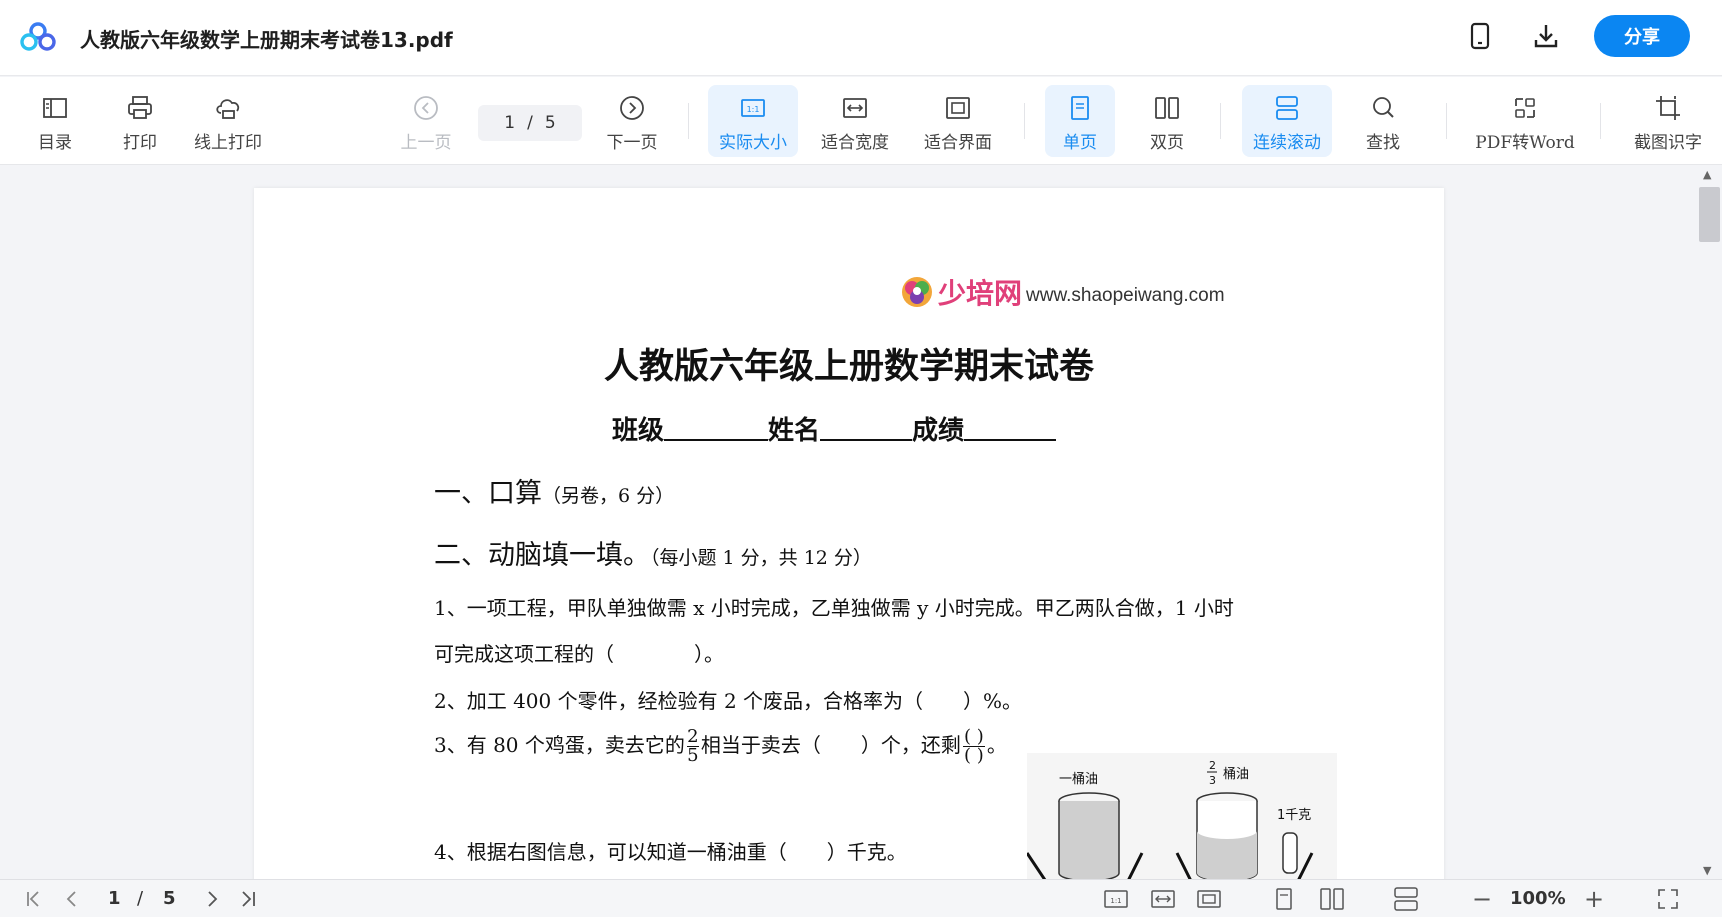 This screenshot has height=917, width=1722. Describe the element at coordinates (550, 123) in the screenshot. I see `total-pages: 5` at that location.